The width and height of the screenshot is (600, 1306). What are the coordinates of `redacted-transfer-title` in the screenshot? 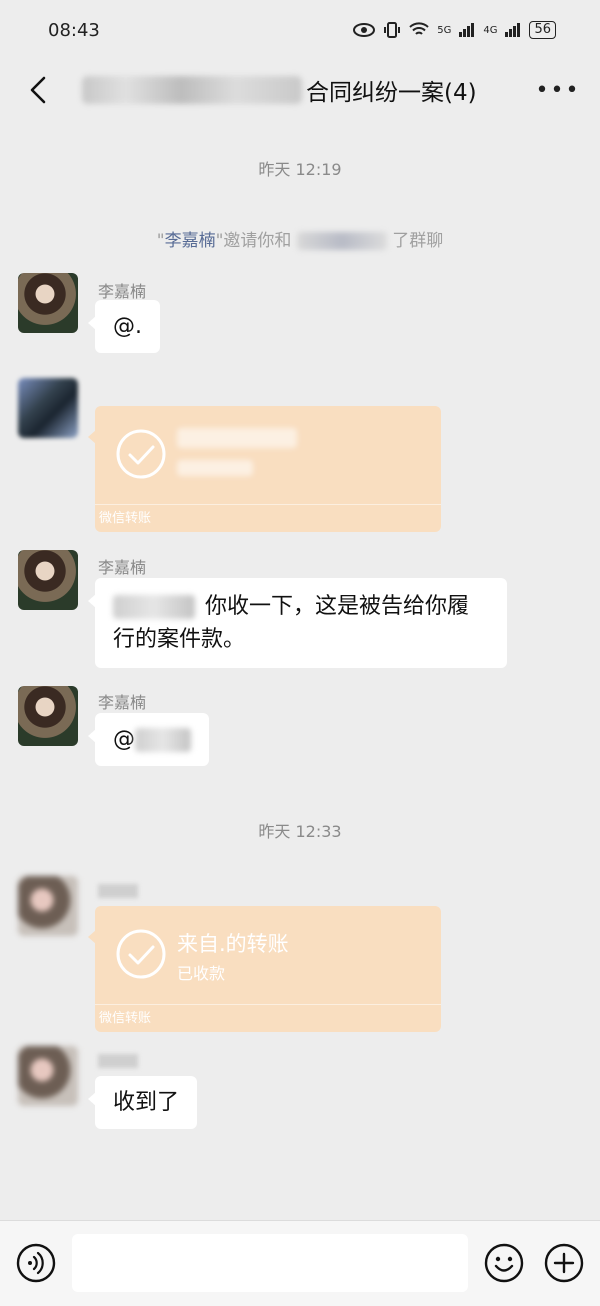 It's located at (237, 438).